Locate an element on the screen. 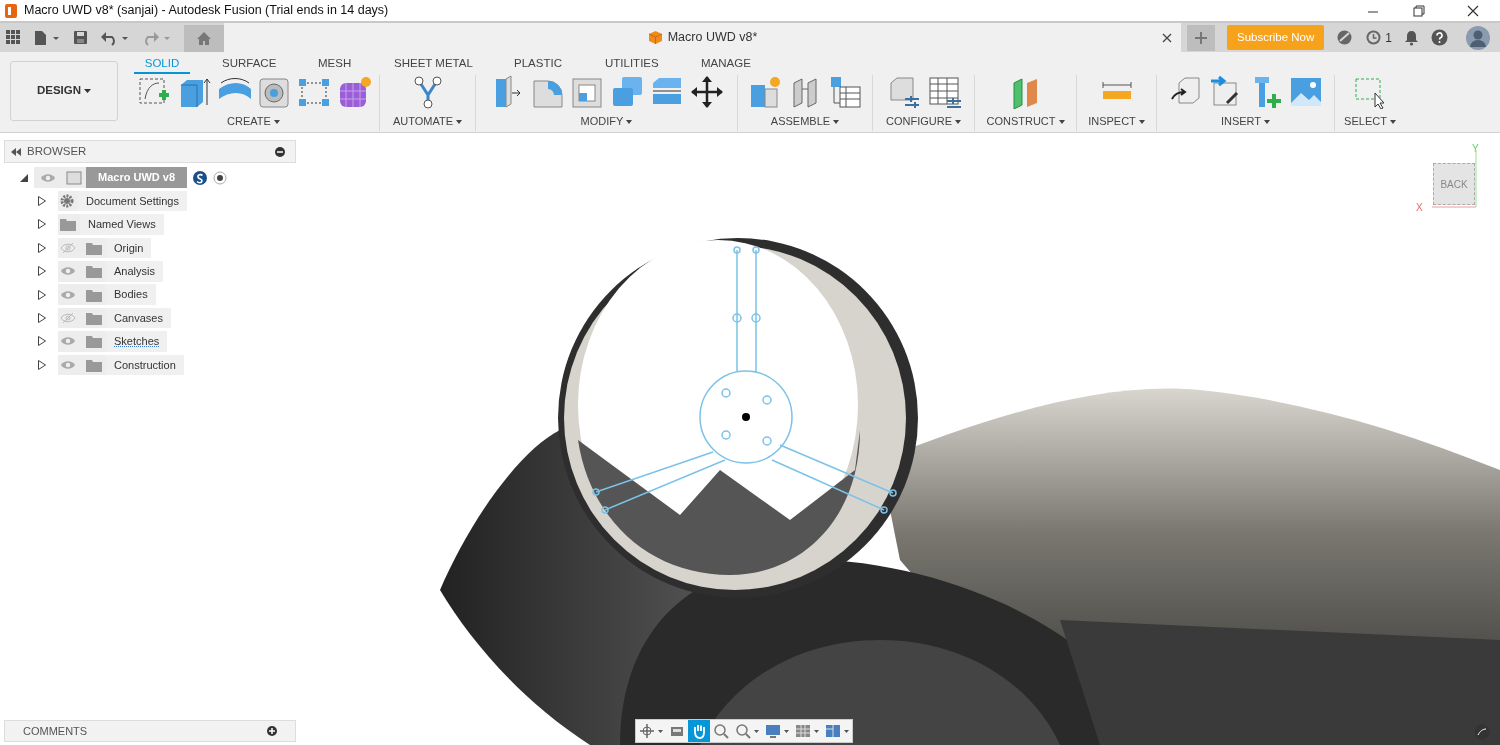  cube-icon is located at coordinates (655, 37).